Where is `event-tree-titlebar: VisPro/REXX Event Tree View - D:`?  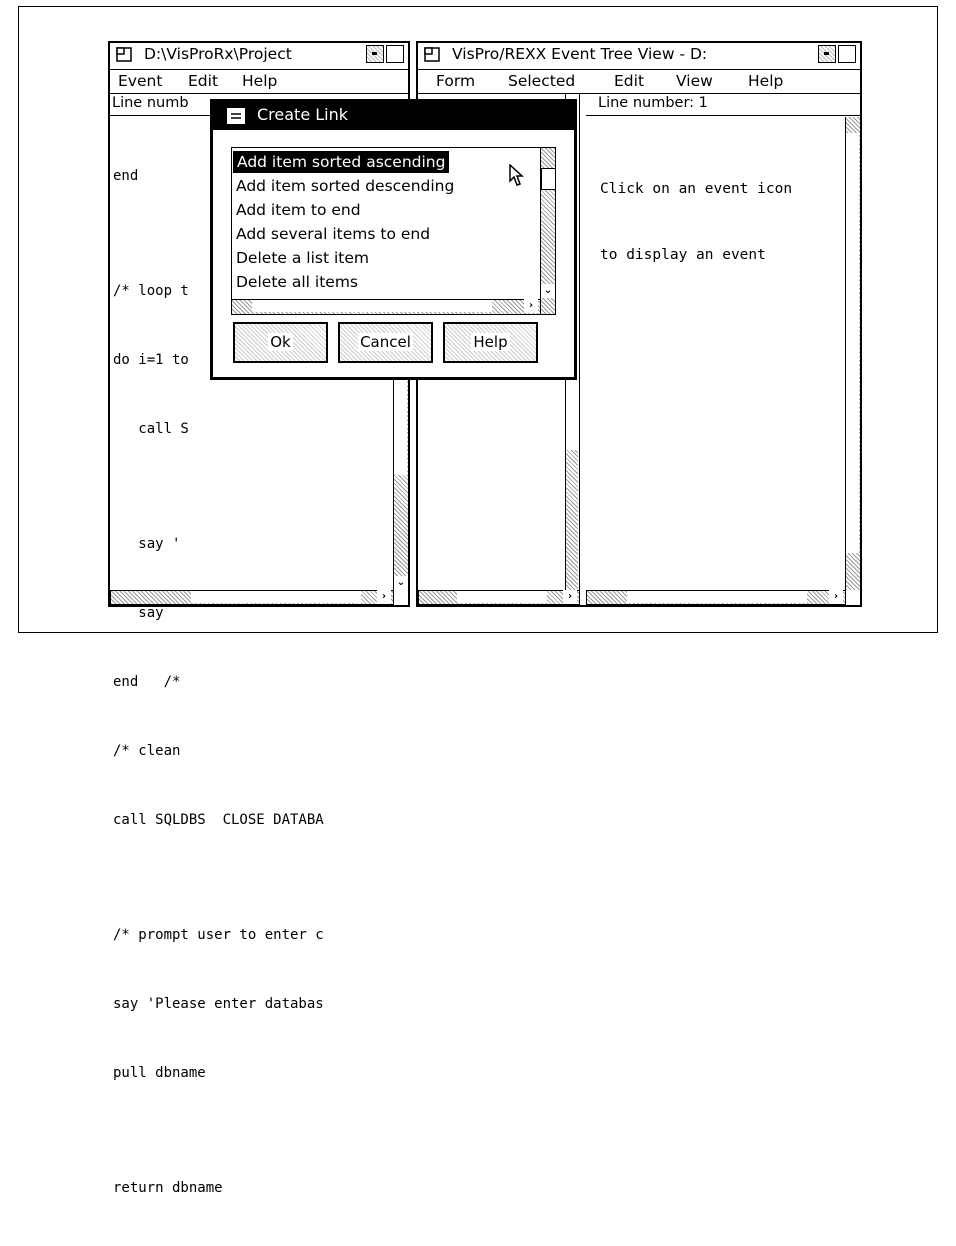 event-tree-titlebar: VisPro/REXX Event Tree View - D: is located at coordinates (639, 56).